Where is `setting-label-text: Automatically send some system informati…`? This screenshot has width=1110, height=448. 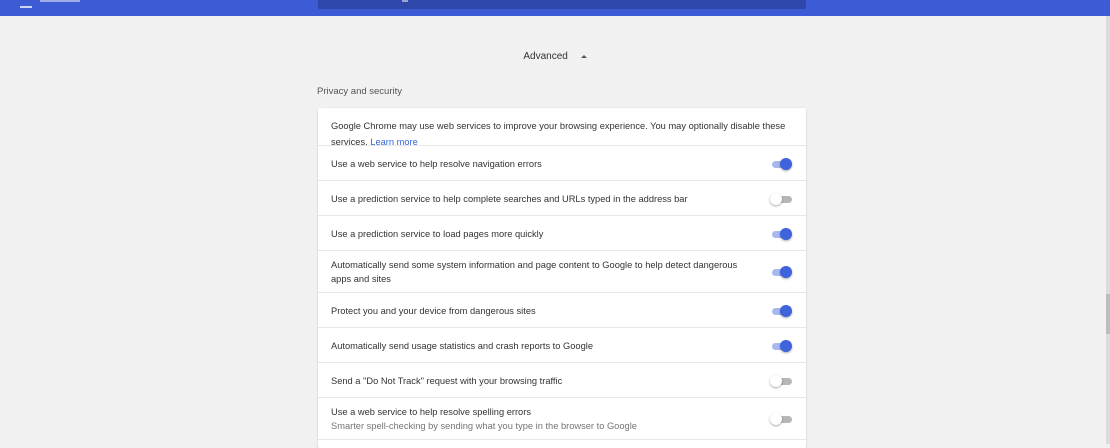 setting-label-text: Automatically send some system informati… is located at coordinates (534, 272).